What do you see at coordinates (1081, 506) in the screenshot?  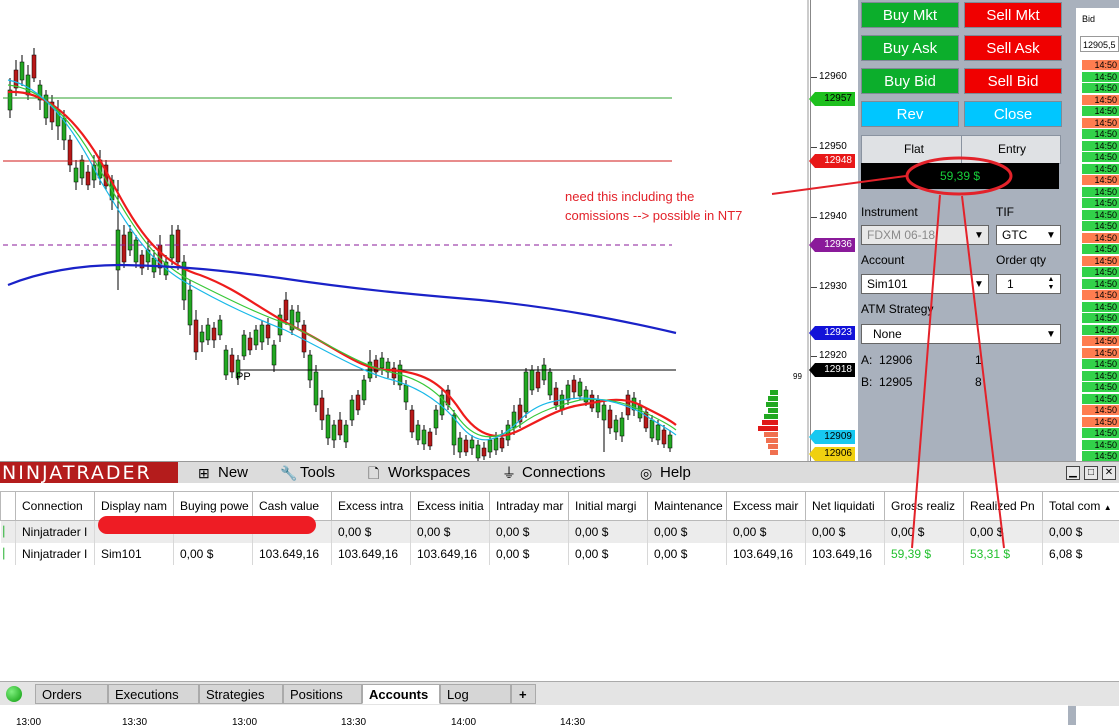 I see `column-header: Total com ▲` at bounding box center [1081, 506].